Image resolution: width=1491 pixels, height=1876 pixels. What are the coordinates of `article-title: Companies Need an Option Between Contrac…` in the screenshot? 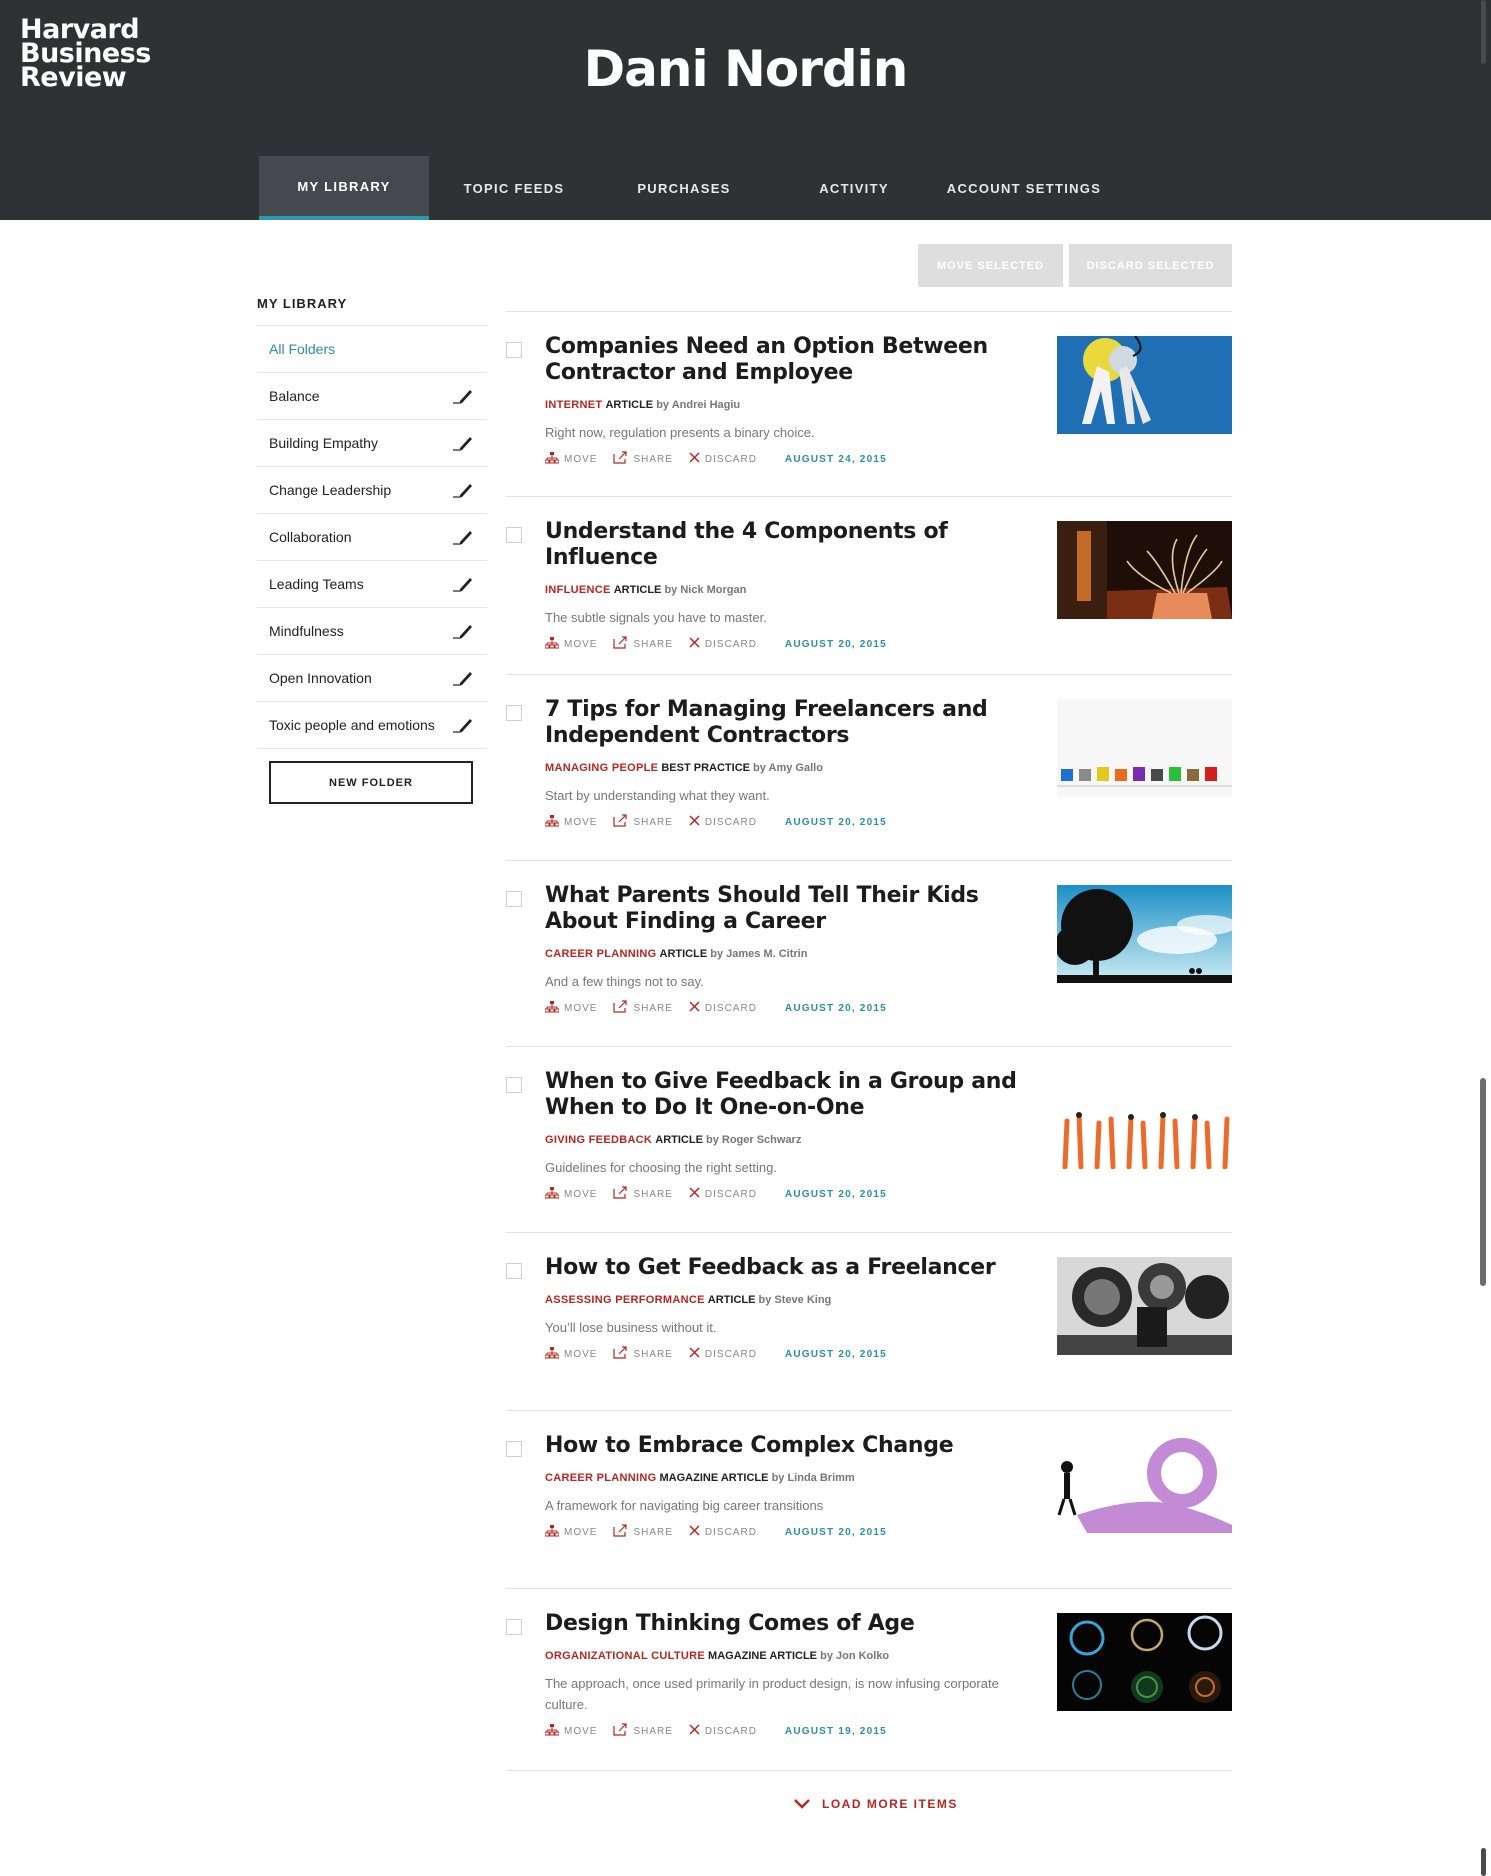 It's located at (790, 360).